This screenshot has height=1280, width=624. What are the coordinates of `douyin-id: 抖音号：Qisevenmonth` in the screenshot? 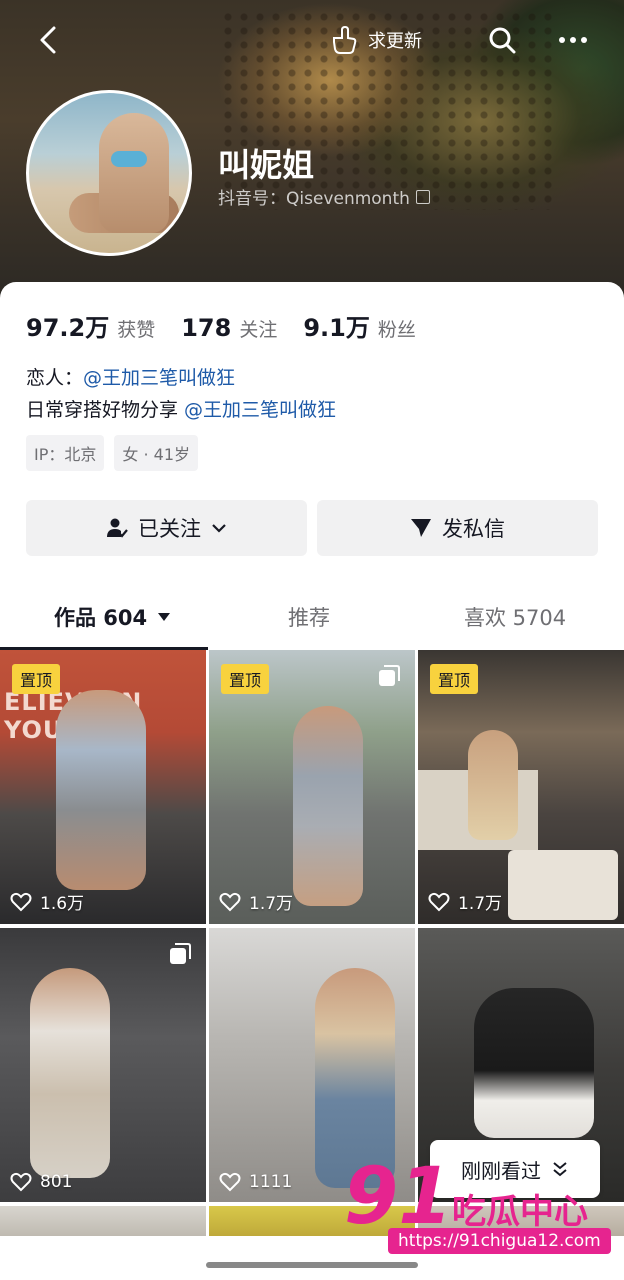 It's located at (324, 196).